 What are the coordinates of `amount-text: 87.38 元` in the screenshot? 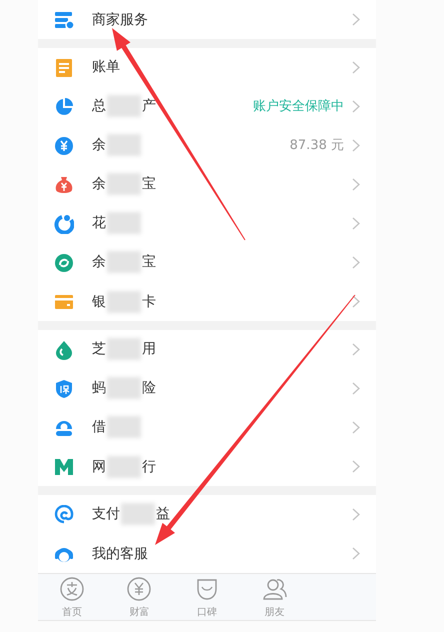 It's located at (317, 145).